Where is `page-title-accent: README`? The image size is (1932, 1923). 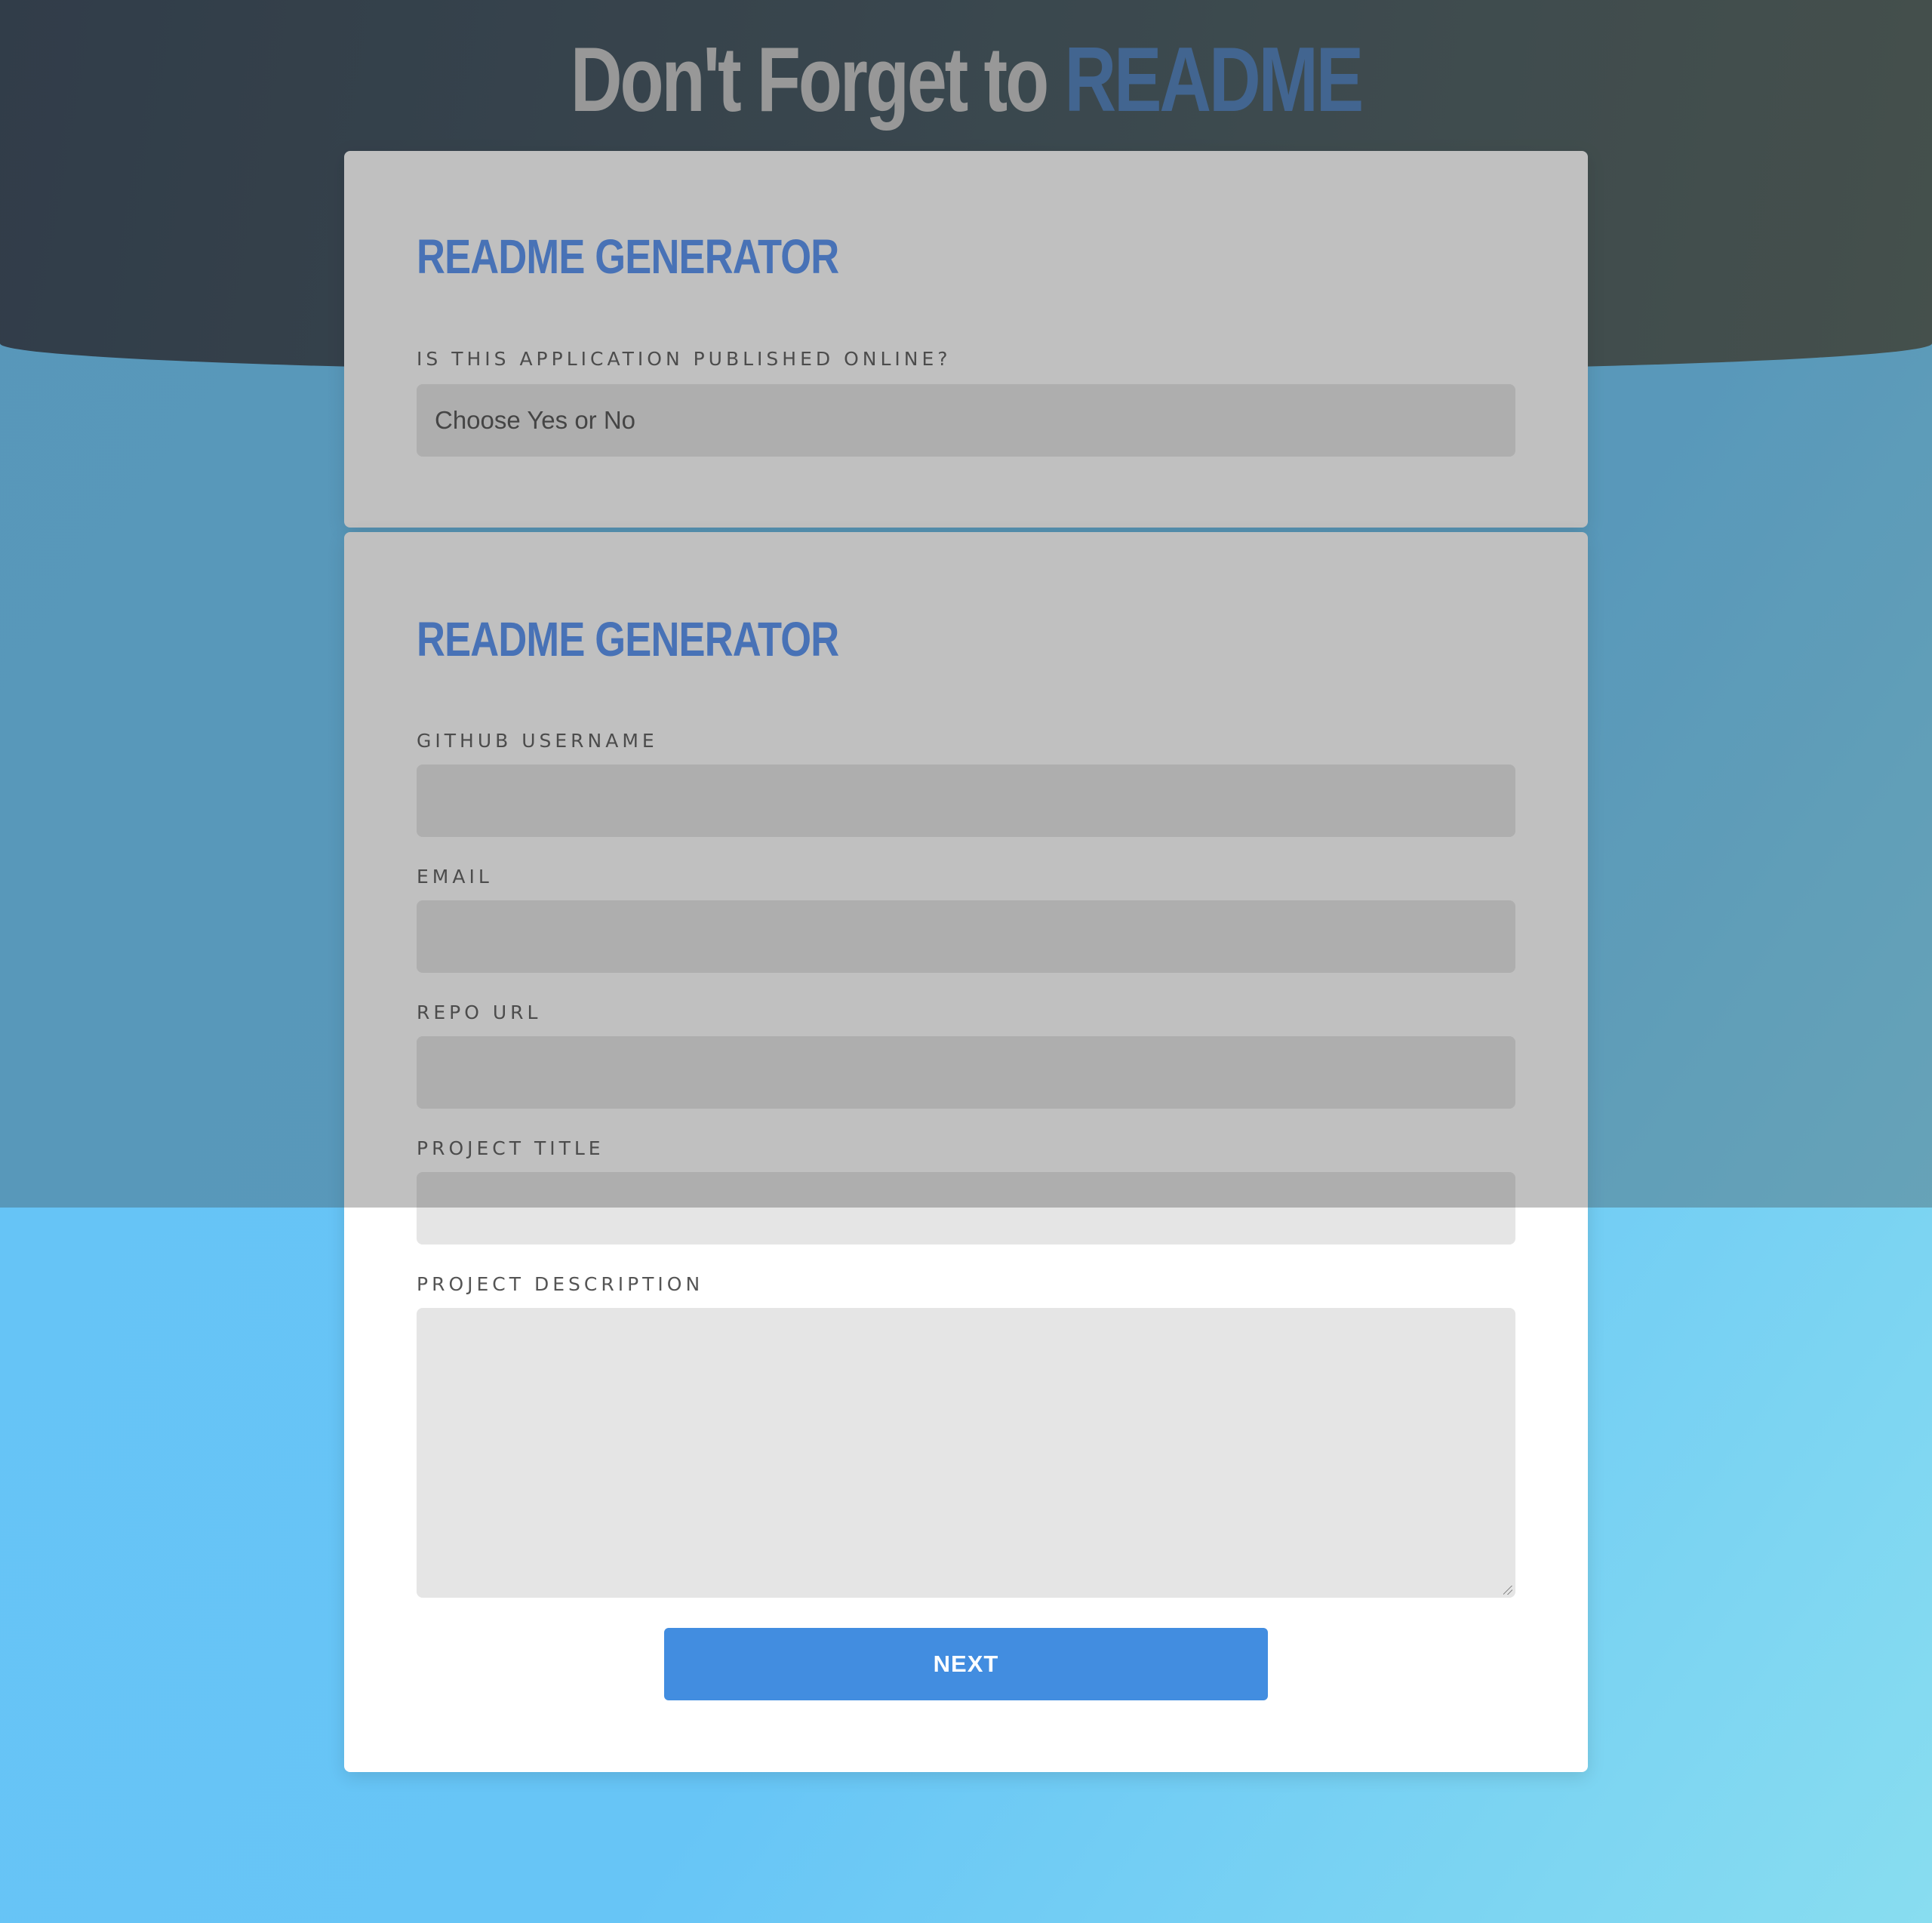 page-title-accent: README is located at coordinates (1214, 80).